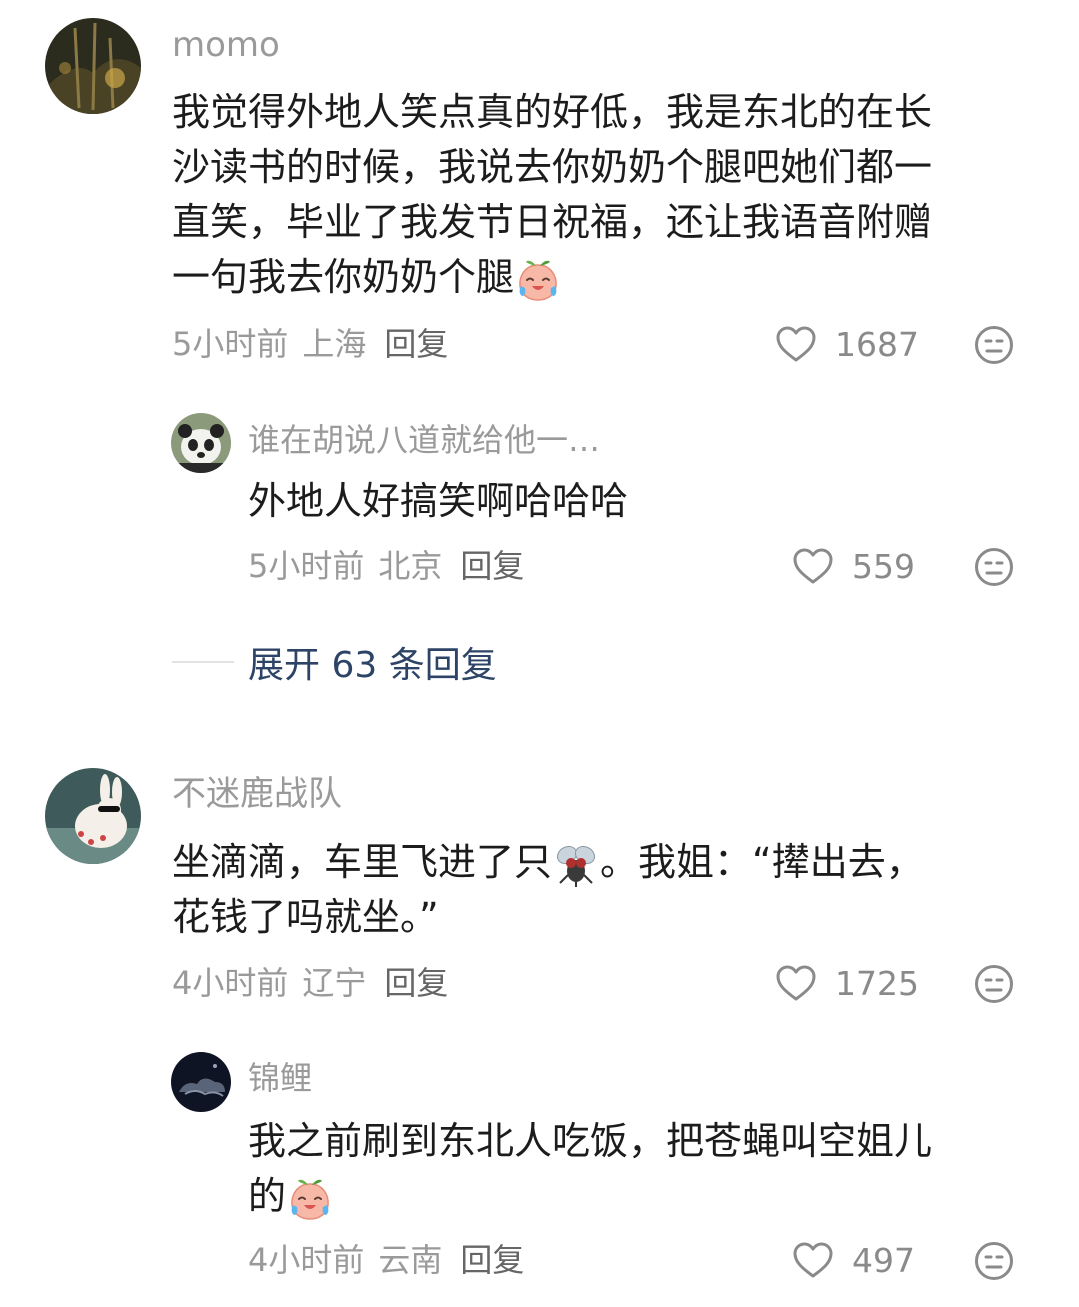 Image resolution: width=1079 pixels, height=1307 pixels. I want to click on comment-line: 沙读书的时候，我说去你奶奶个腿吧她们都一, so click(552, 167).